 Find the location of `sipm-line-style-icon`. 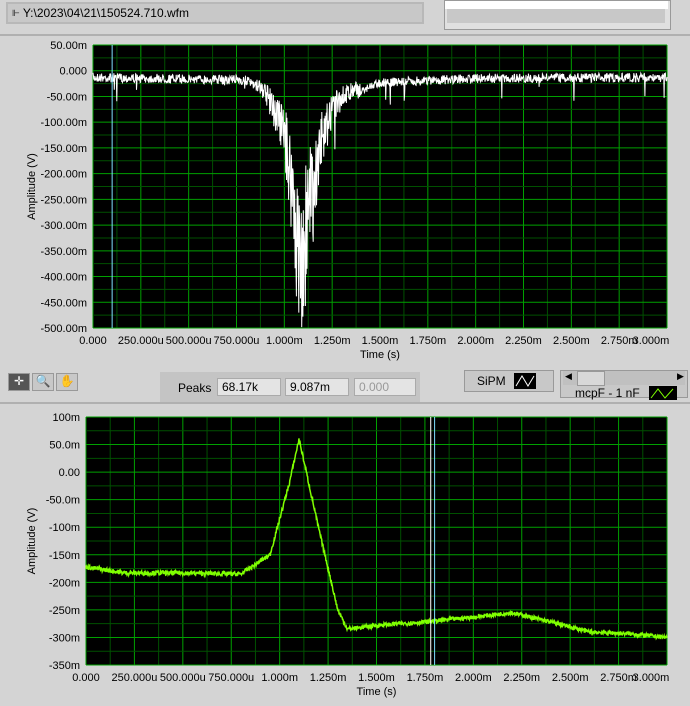

sipm-line-style-icon is located at coordinates (524, 381).